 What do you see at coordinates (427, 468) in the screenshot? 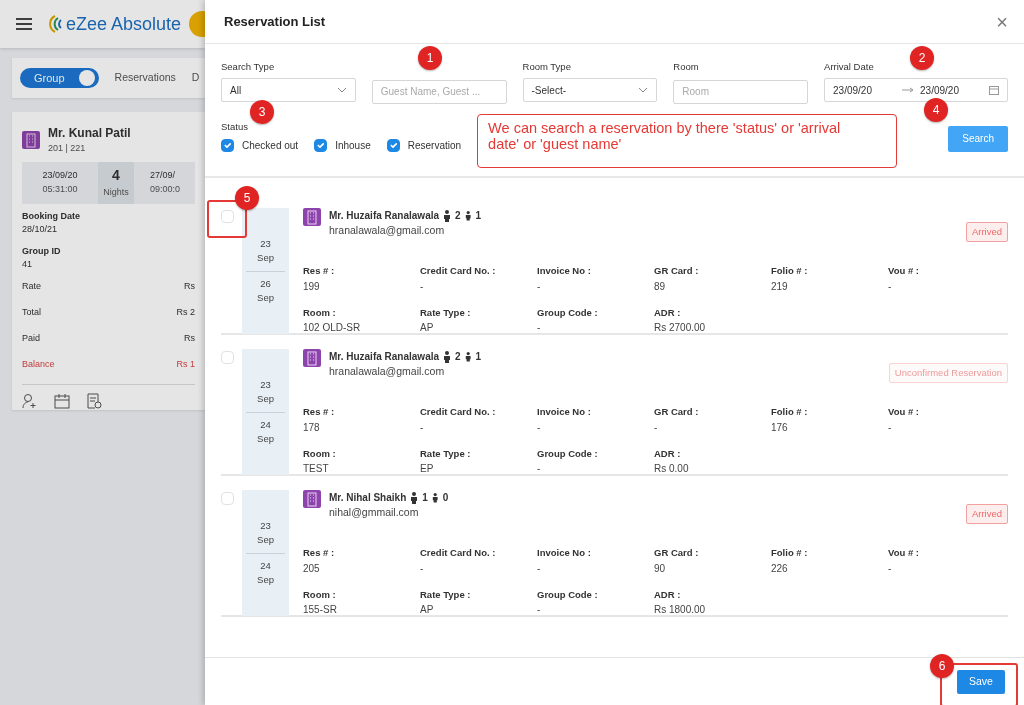
I see `field-value: EP` at bounding box center [427, 468].